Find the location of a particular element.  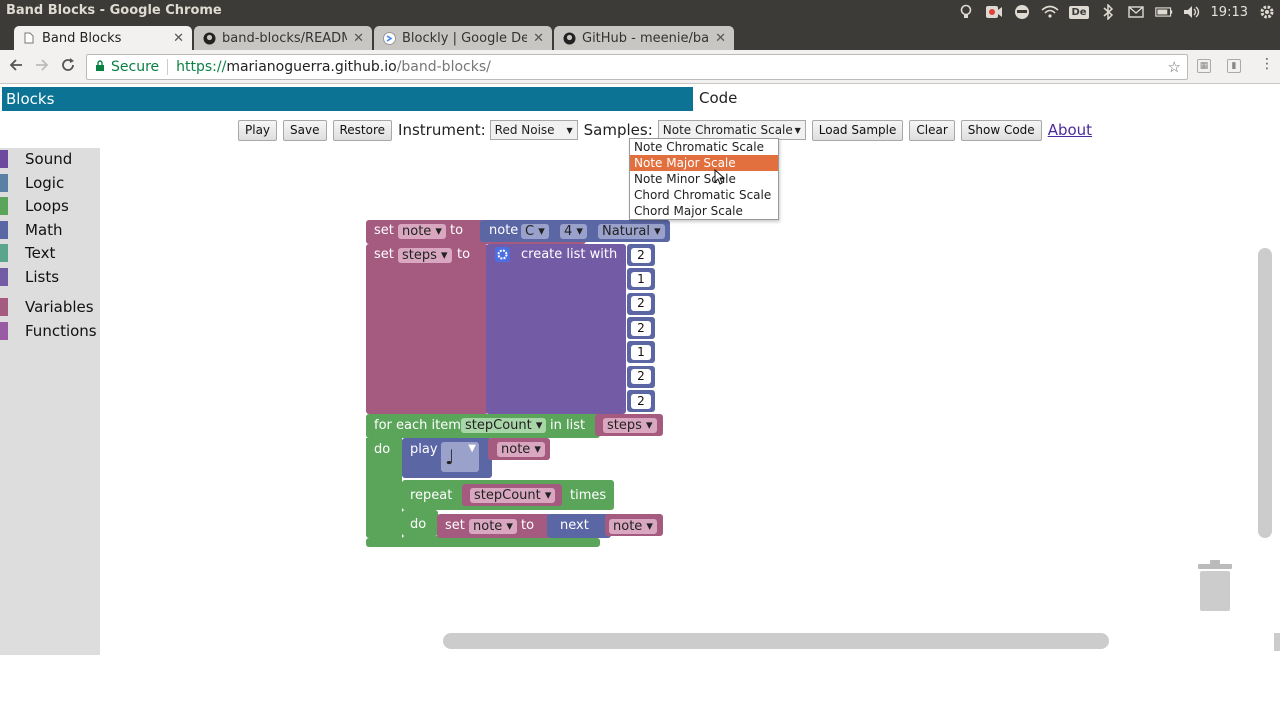

mail-icon is located at coordinates (1136, 12).